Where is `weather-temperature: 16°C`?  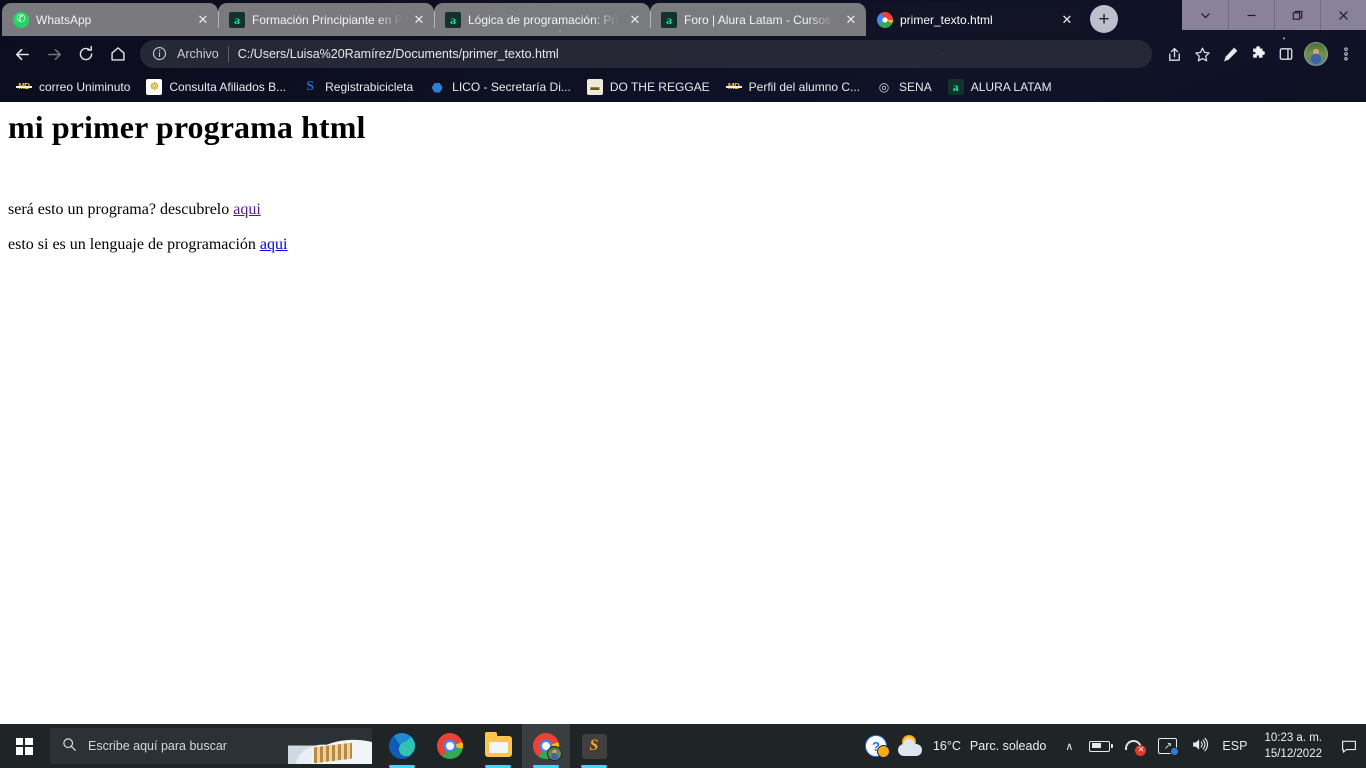
weather-temperature: 16°C is located at coordinates (946, 746).